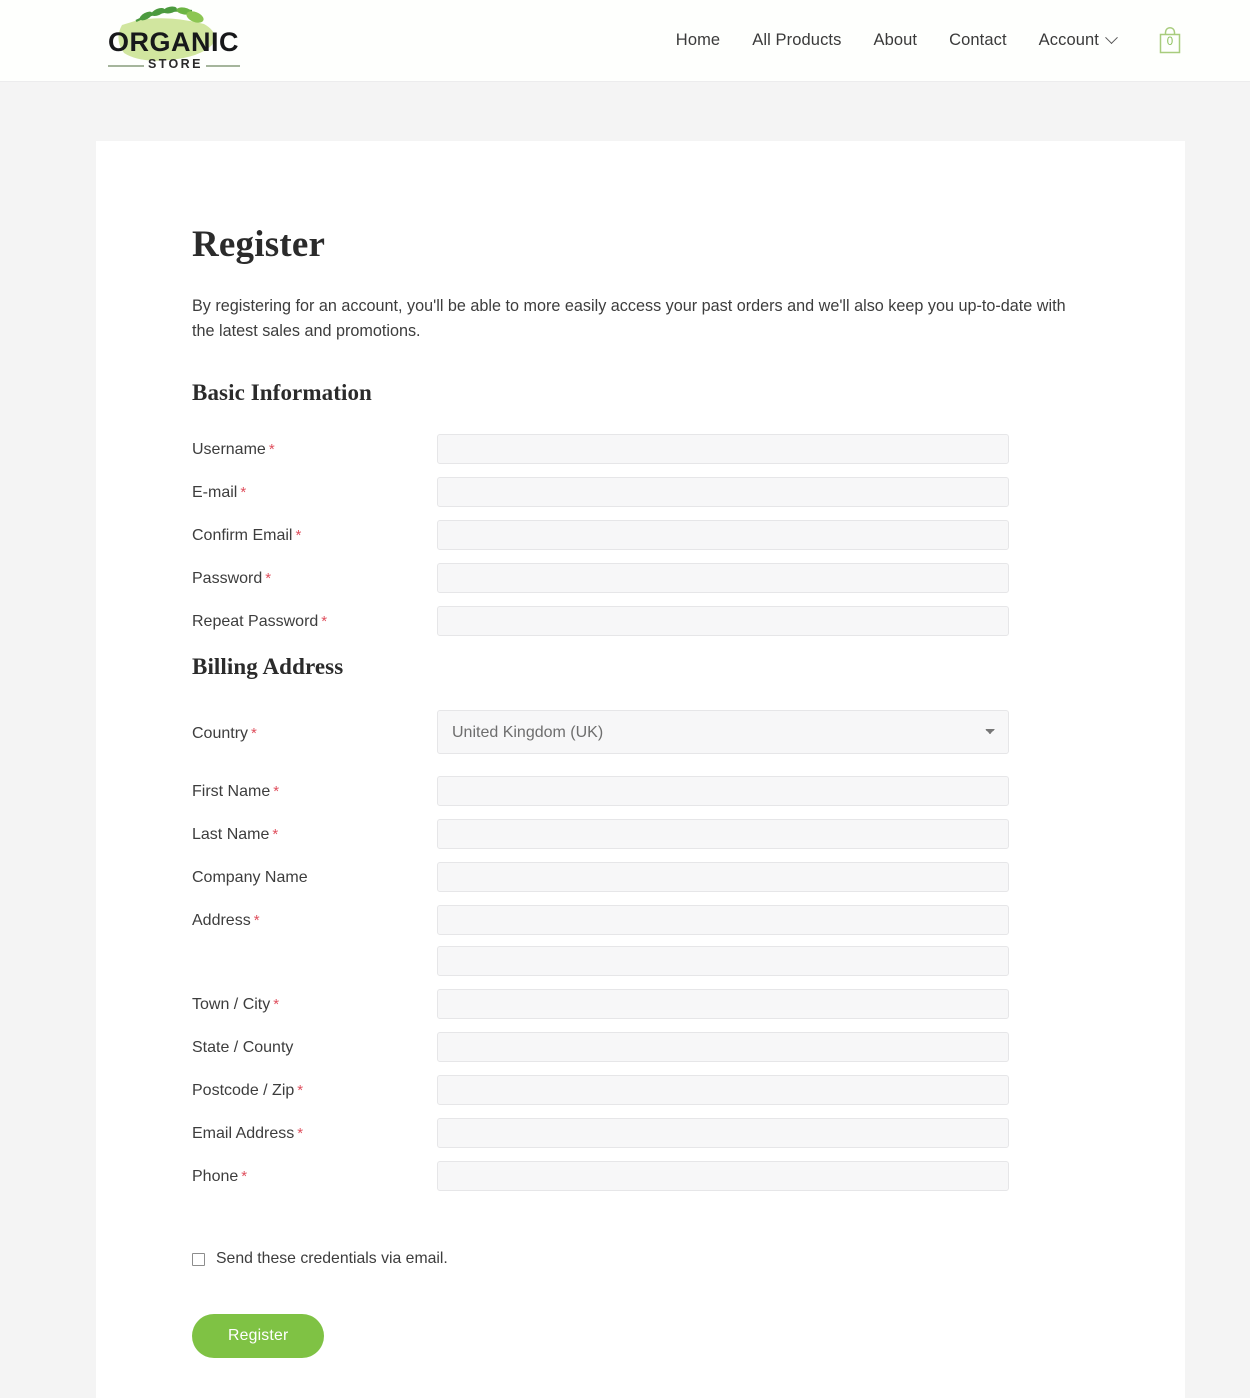 This screenshot has width=1250, height=1398. Describe the element at coordinates (282, 393) in the screenshot. I see `section-title-basic-information: Basic Information` at that location.